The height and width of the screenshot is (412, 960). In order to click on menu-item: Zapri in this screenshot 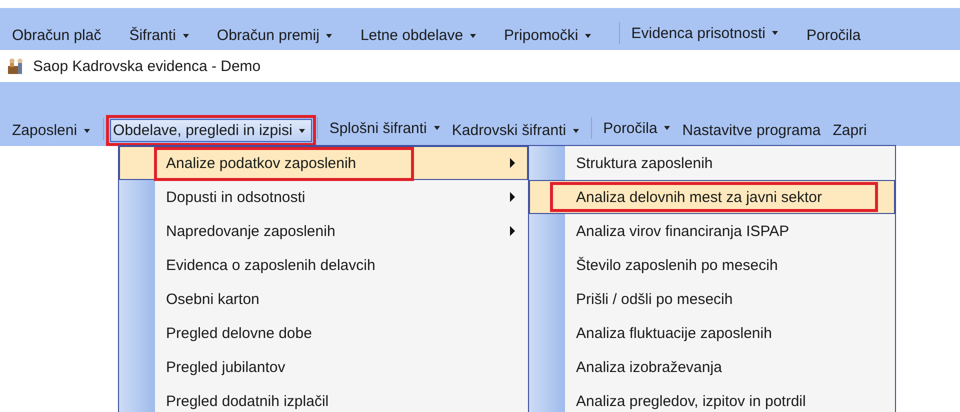, I will do `click(852, 130)`.